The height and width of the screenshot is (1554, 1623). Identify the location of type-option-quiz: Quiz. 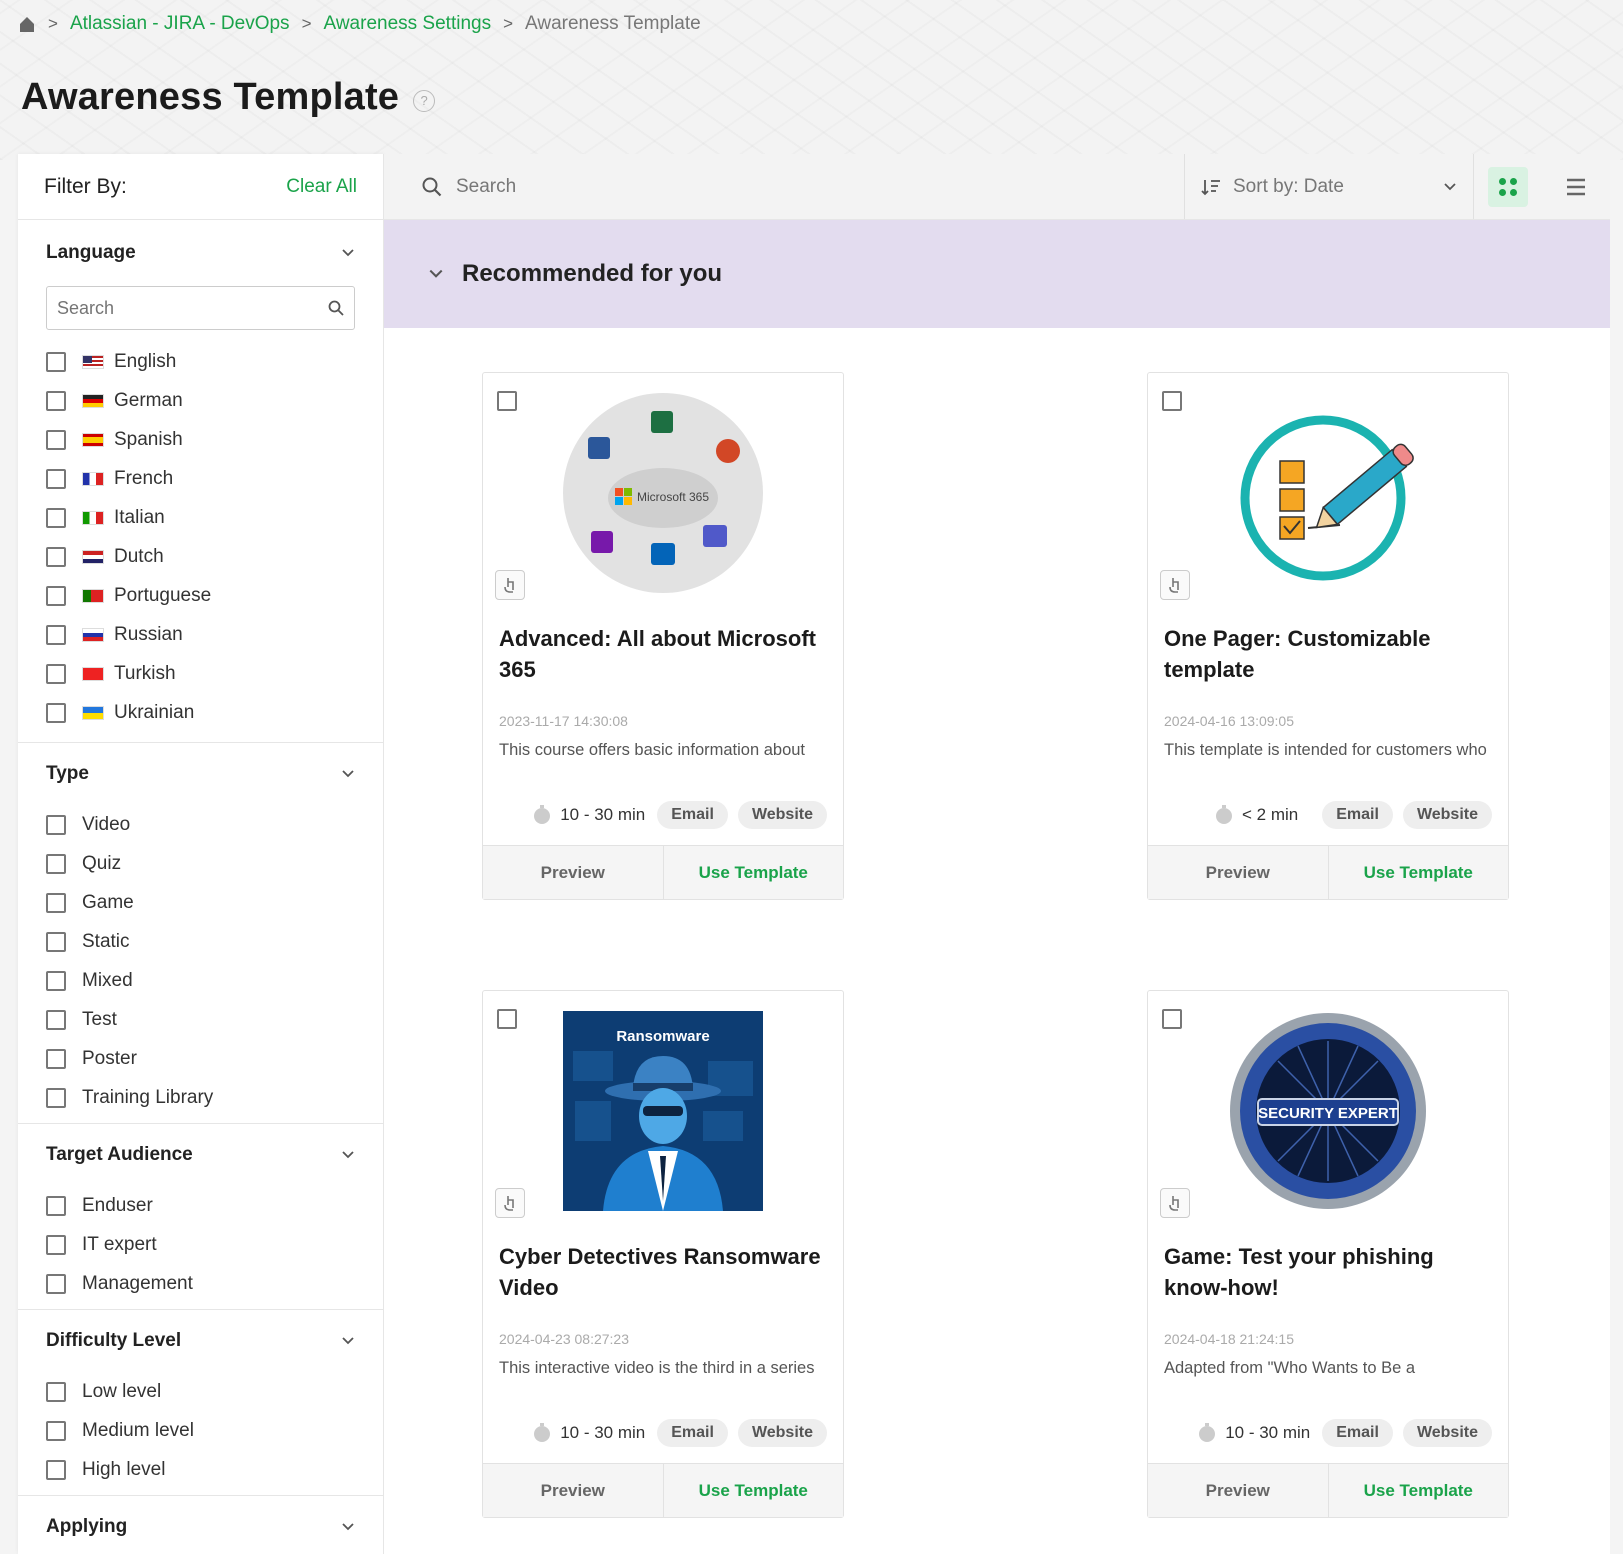
(200, 863).